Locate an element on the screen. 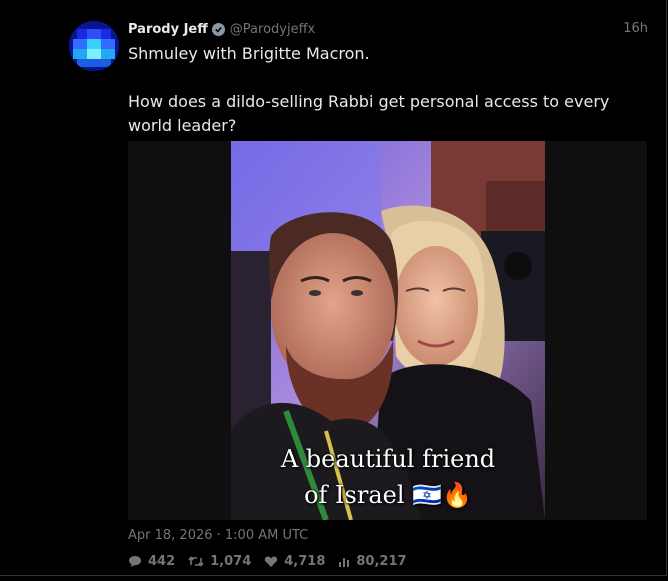  time-ago: 16h is located at coordinates (635, 28).